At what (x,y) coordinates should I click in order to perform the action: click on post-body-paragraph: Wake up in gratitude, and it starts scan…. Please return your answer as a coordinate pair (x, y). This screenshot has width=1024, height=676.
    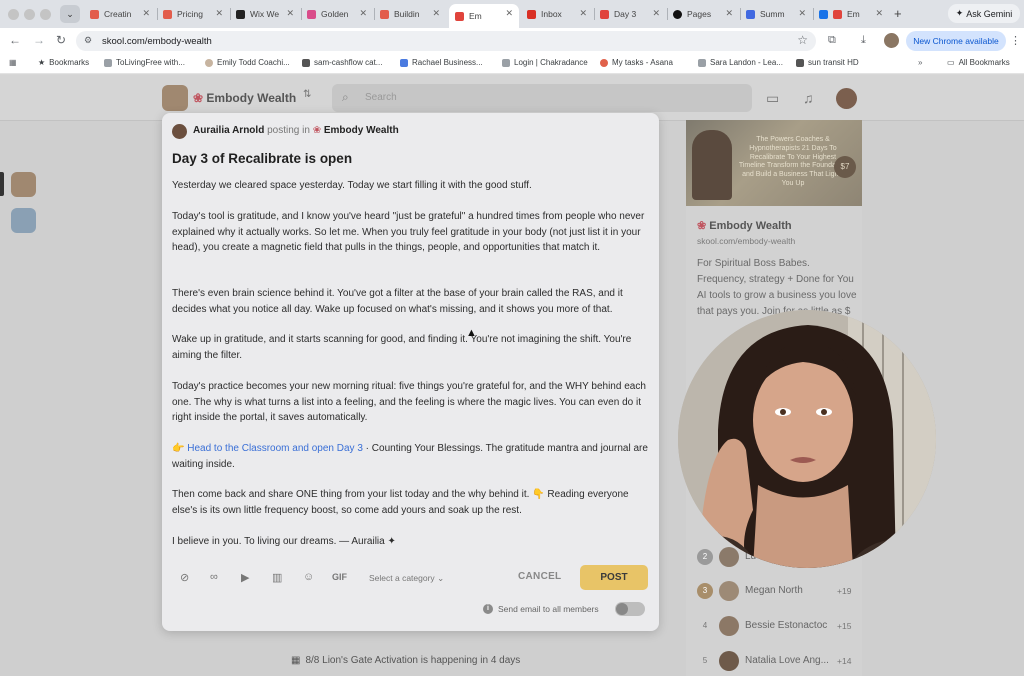
    Looking at the image, I should click on (412, 347).